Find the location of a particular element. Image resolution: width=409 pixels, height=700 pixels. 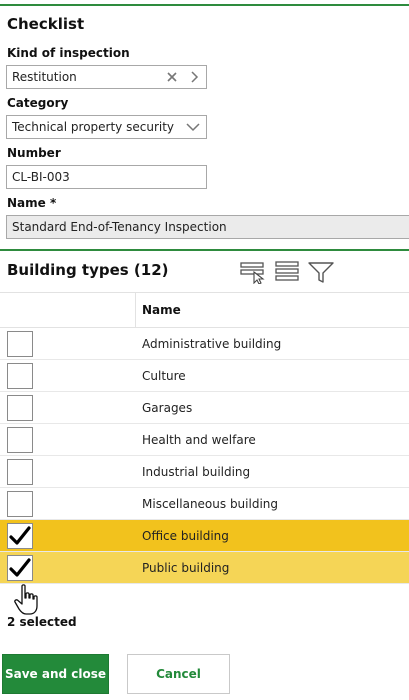

building-type-name: Health and welfare is located at coordinates (199, 440).